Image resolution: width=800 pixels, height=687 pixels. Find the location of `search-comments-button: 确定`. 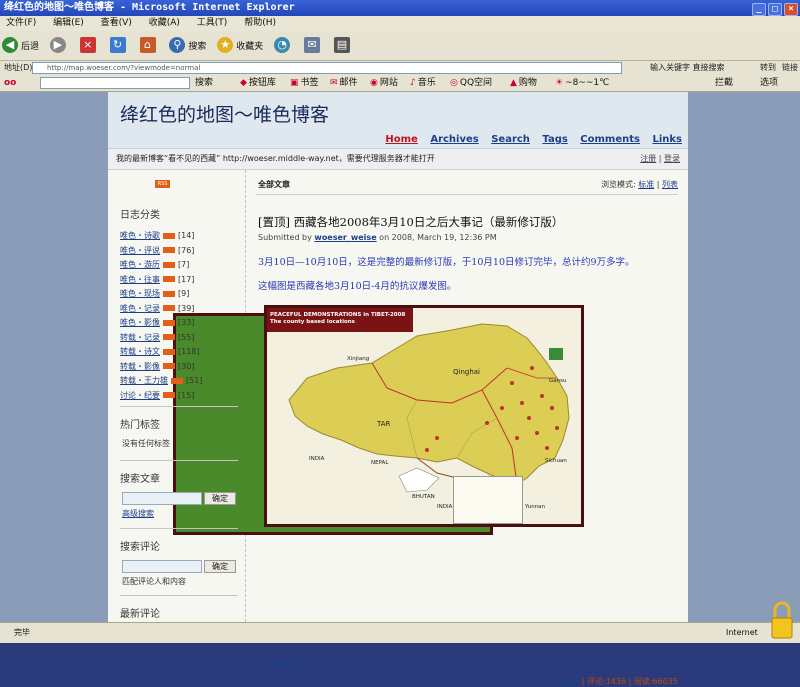

search-comments-button: 确定 is located at coordinates (220, 566).